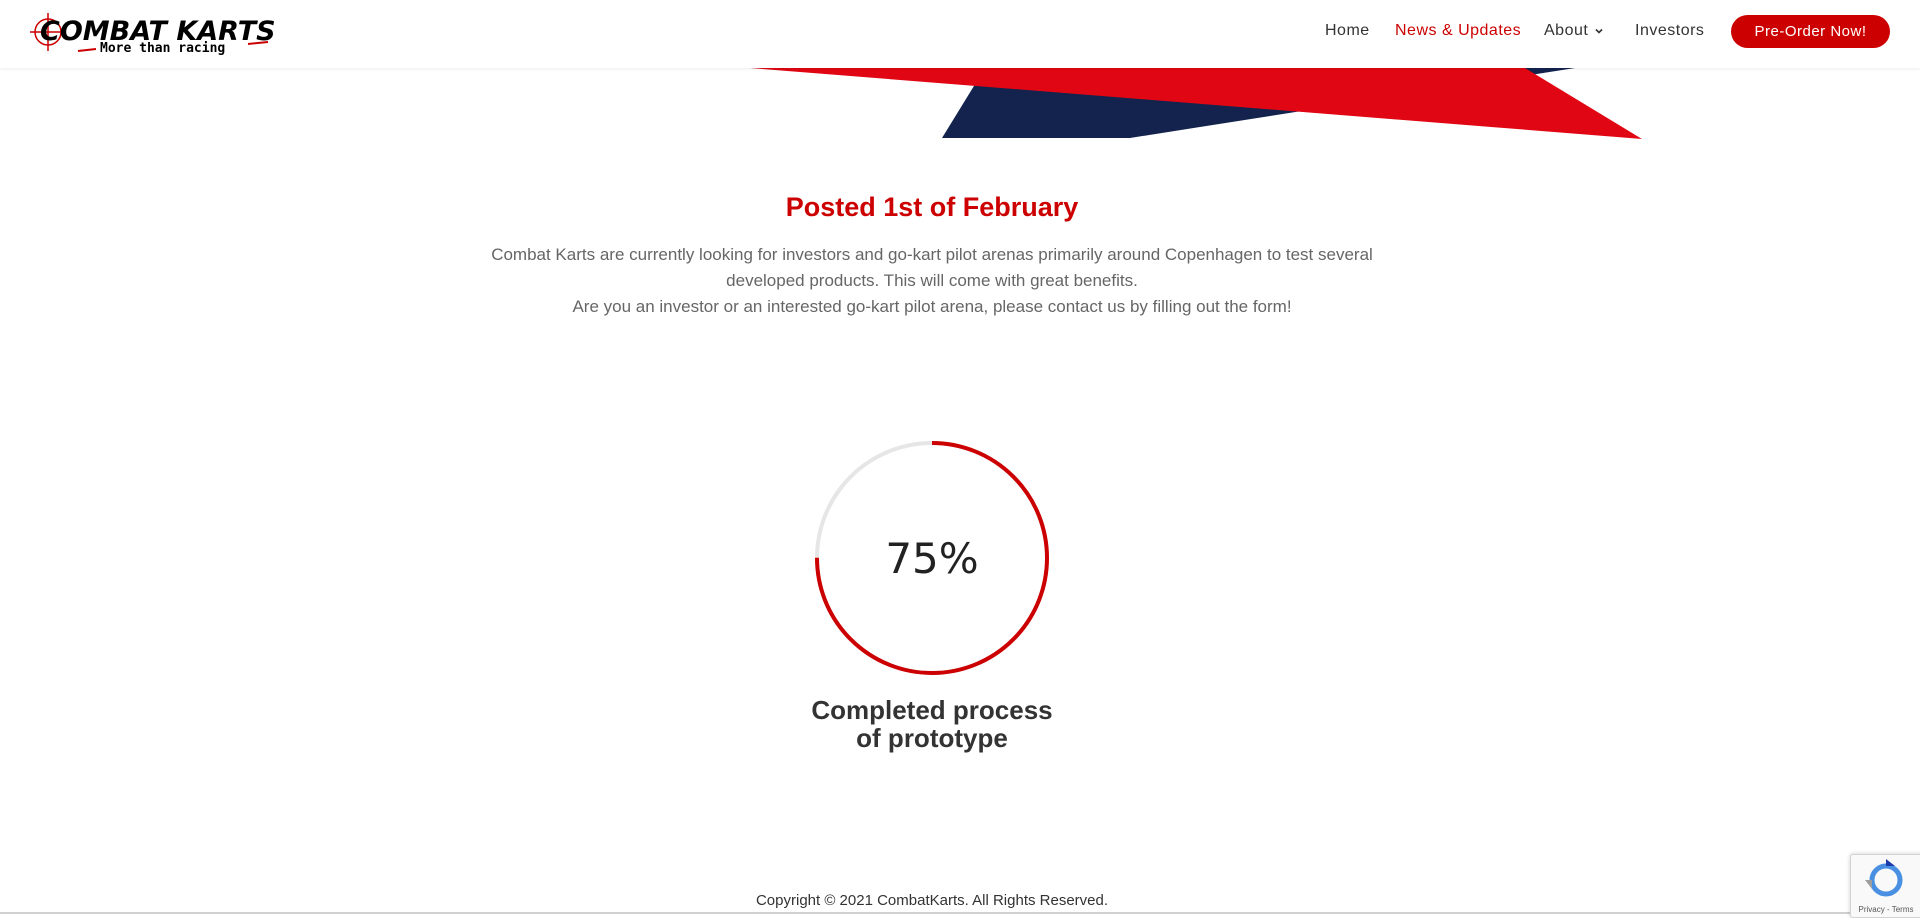  Describe the element at coordinates (1884, 878) in the screenshot. I see `recaptcha-icon` at that location.